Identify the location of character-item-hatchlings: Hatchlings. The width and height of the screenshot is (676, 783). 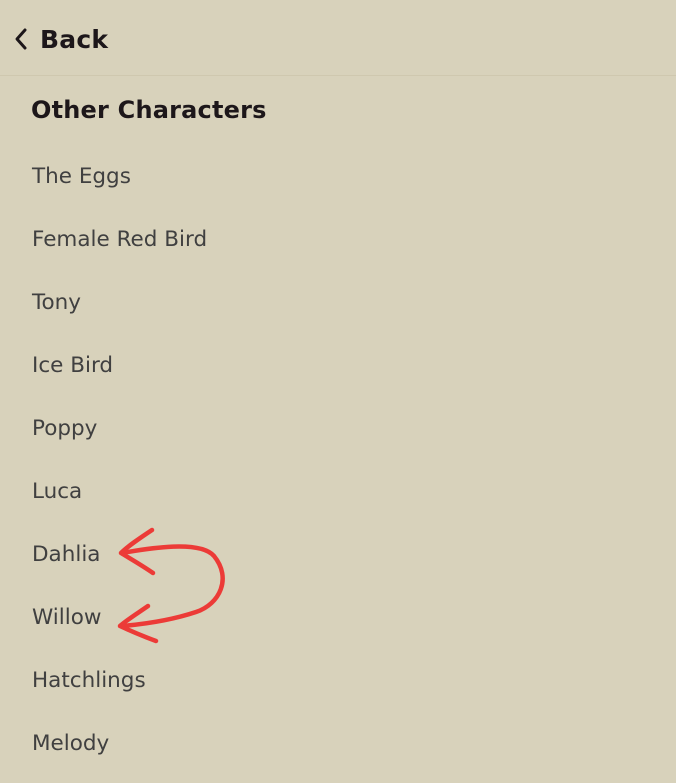
(338, 680).